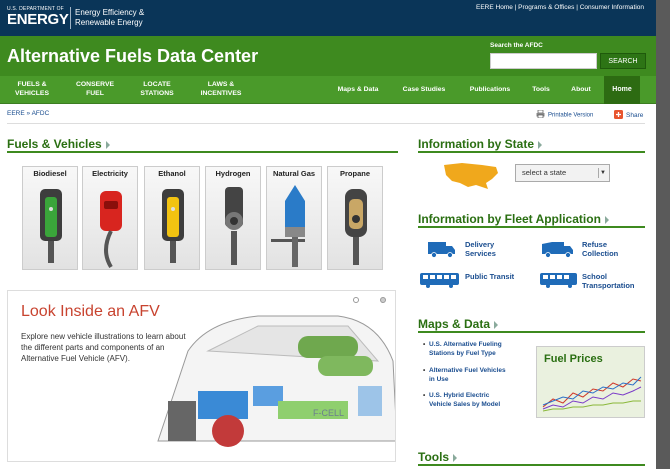 This screenshot has width=670, height=469. What do you see at coordinates (544, 172) in the screenshot?
I see `state-select-value: select a state` at bounding box center [544, 172].